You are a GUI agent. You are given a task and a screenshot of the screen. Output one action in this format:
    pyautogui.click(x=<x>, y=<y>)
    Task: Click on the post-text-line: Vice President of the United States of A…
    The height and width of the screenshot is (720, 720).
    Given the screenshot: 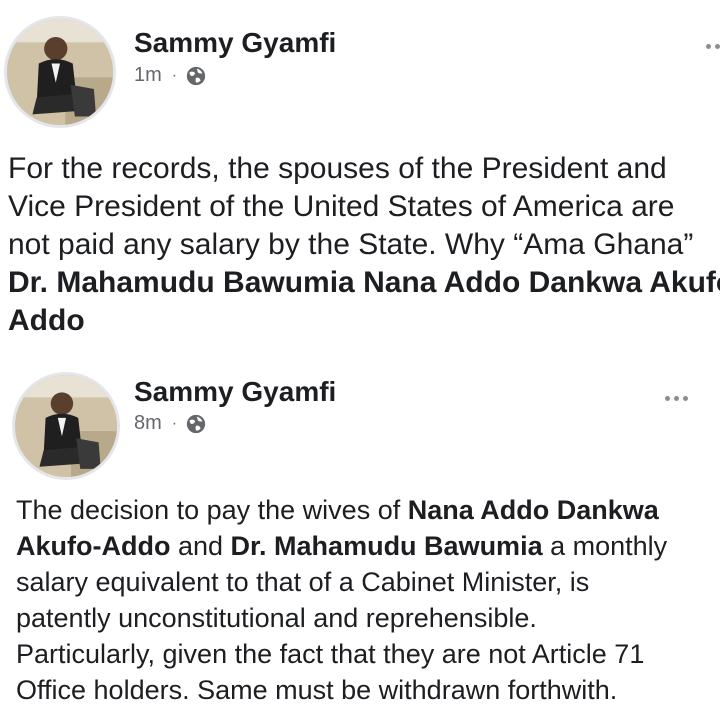 What is the action you would take?
    pyautogui.click(x=341, y=206)
    